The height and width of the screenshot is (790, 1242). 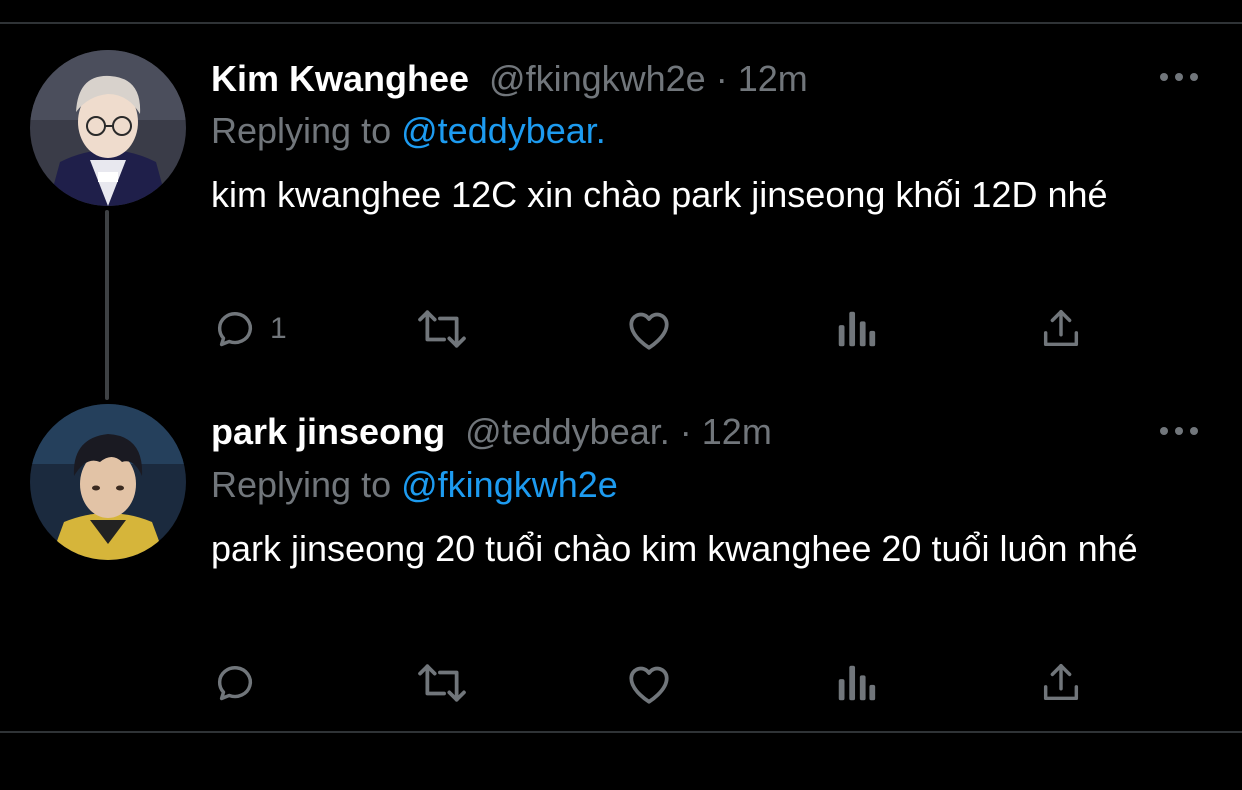 What do you see at coordinates (503, 130) in the screenshot?
I see `replying-mention-link: @teddybear.` at bounding box center [503, 130].